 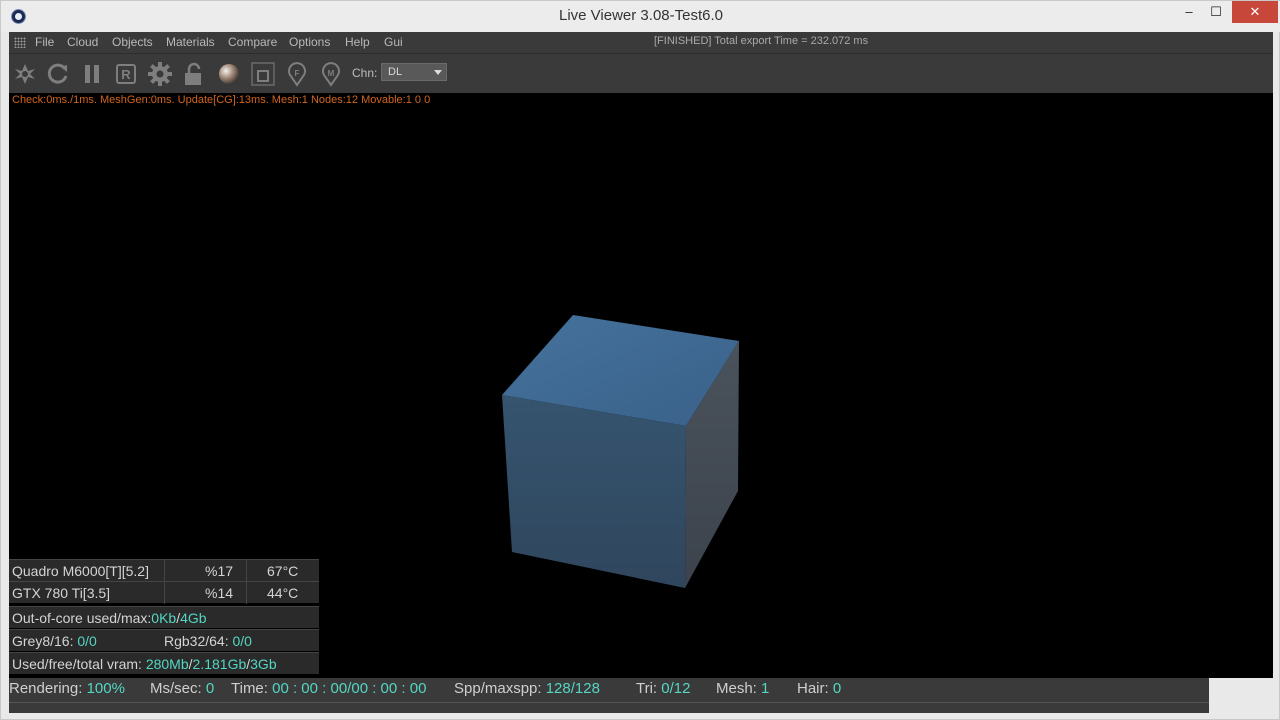 I want to click on out-of-core-used: 0Kb, so click(x=164, y=618).